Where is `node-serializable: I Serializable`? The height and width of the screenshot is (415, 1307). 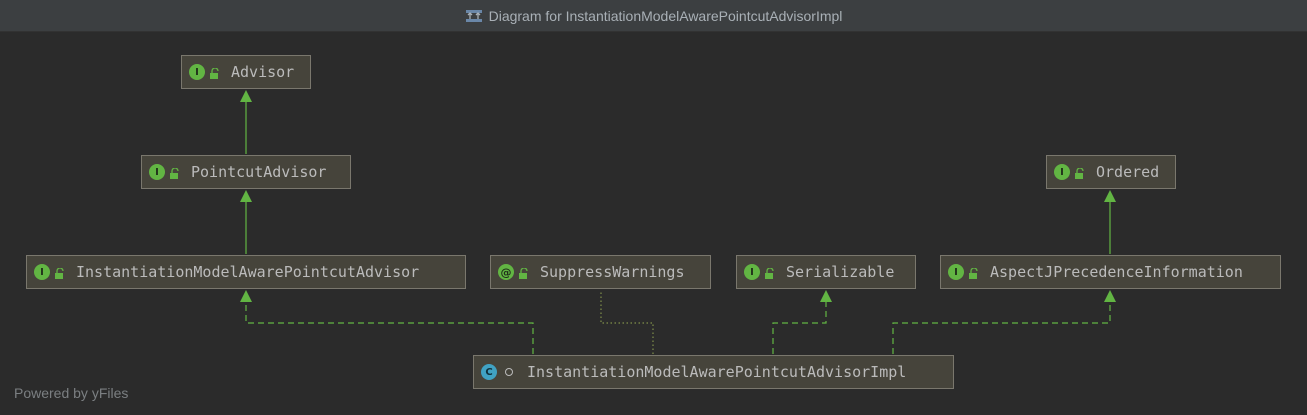 node-serializable: I Serializable is located at coordinates (826, 272).